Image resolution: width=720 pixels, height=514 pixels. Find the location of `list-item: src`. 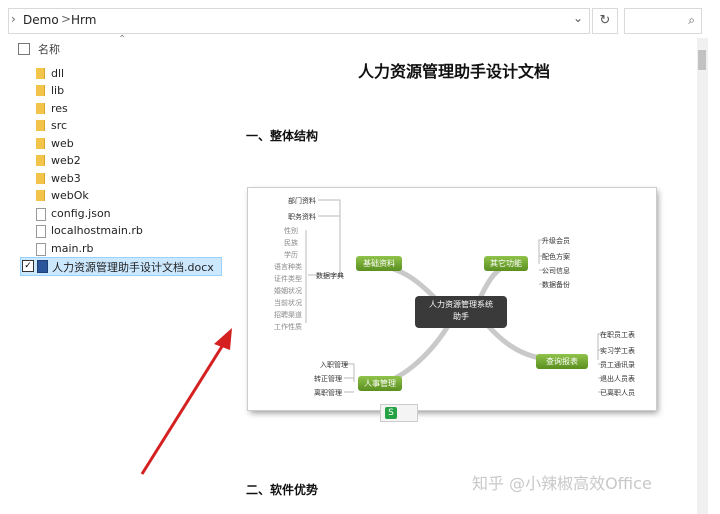

list-item: src is located at coordinates (120, 126).